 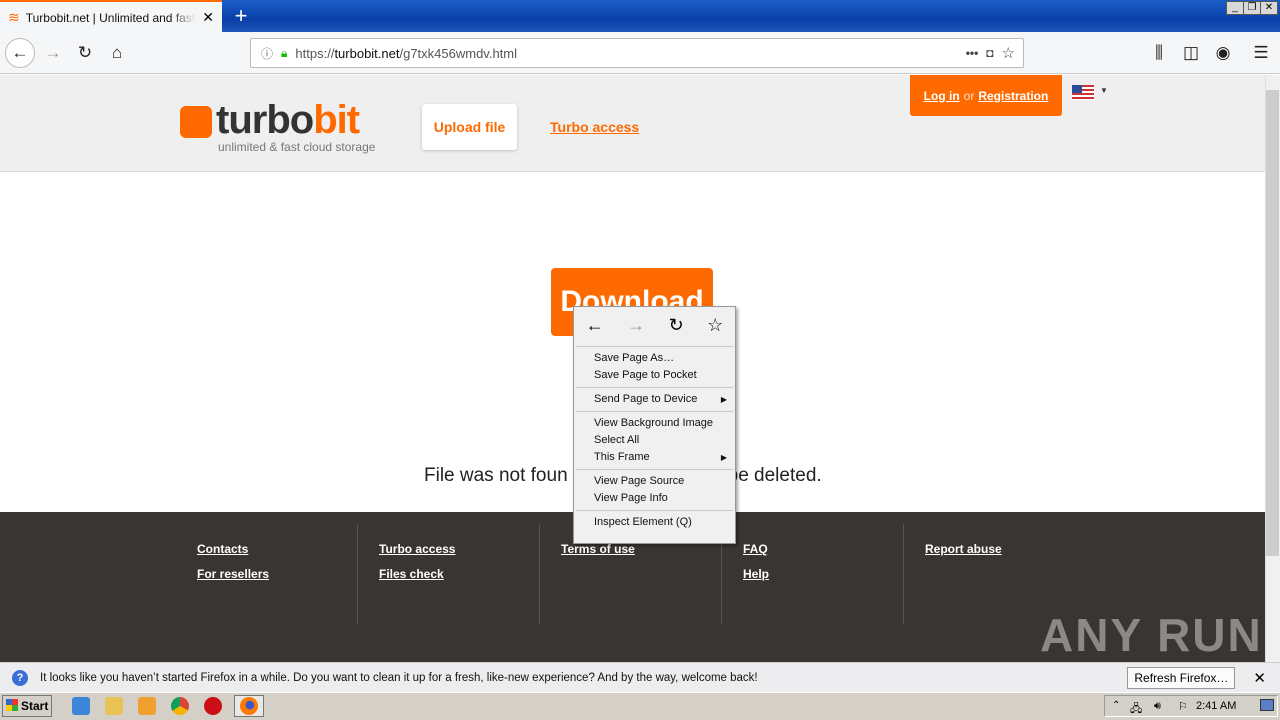 What do you see at coordinates (1104, 90) in the screenshot?
I see `caret-down-icon: ▼` at bounding box center [1104, 90].